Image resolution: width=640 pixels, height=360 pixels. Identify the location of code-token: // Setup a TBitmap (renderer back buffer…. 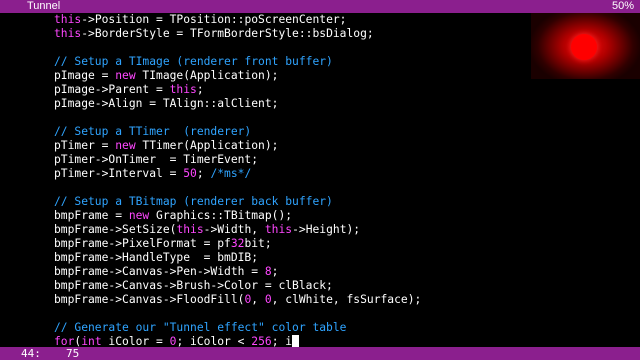
(193, 201).